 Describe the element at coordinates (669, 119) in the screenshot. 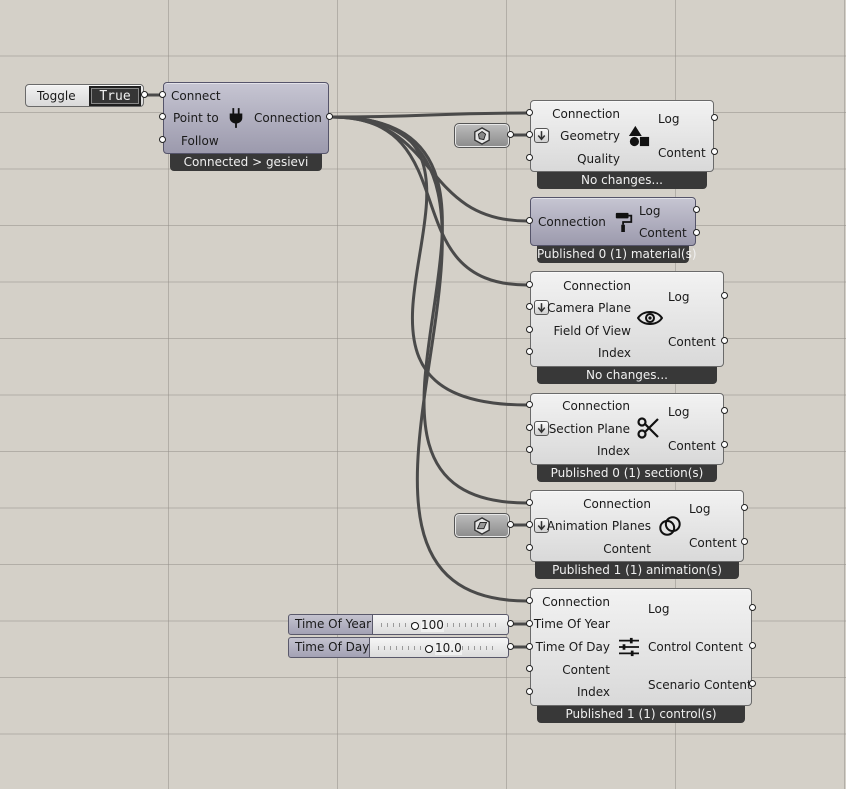

I see `geometry-output-log: Log` at that location.